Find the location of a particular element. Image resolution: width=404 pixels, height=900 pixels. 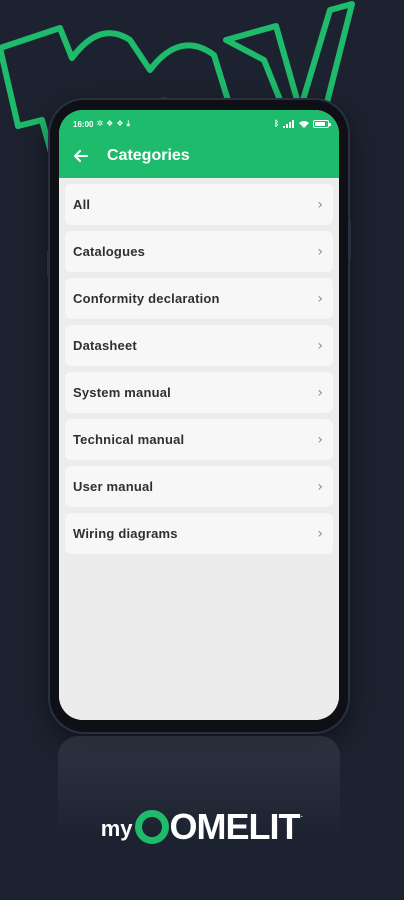

signal-icon is located at coordinates (288, 124).